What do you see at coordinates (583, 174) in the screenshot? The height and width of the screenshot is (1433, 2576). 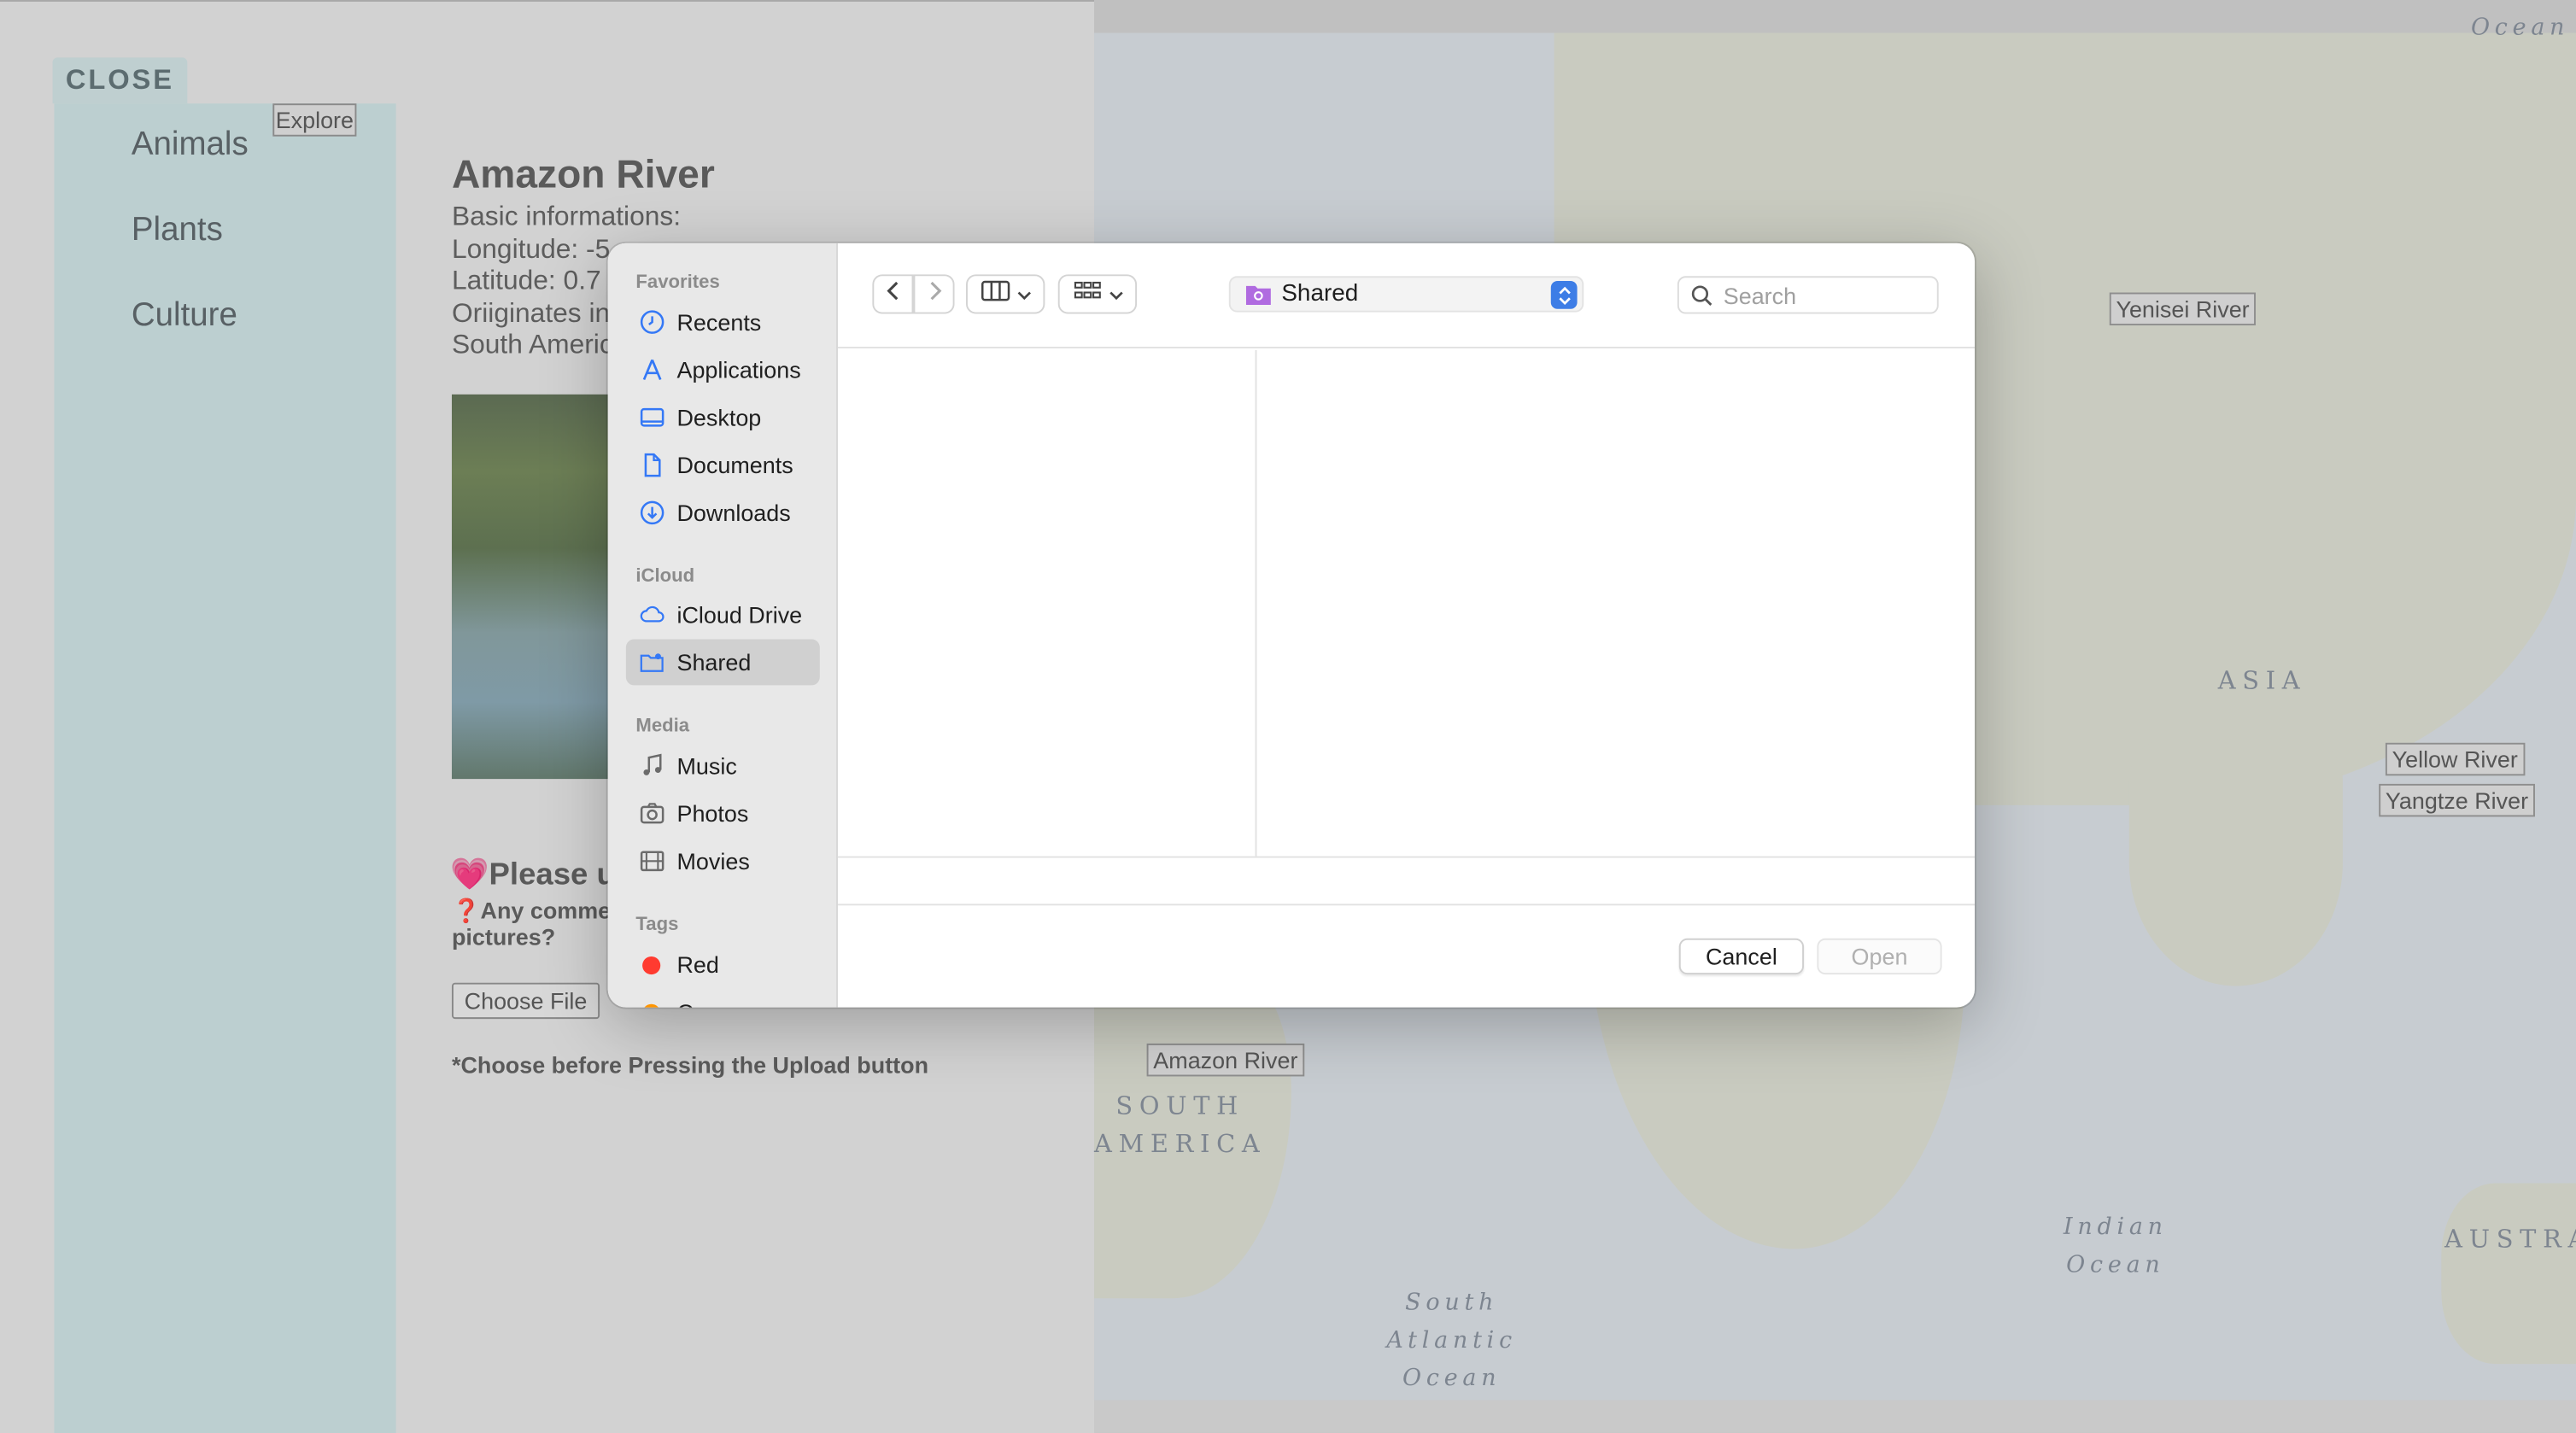 I see `river-title: Amazon River` at bounding box center [583, 174].